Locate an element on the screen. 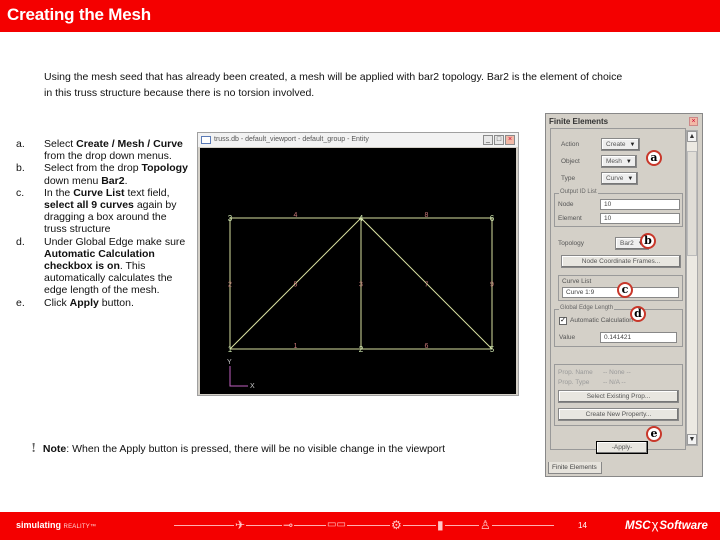 This screenshot has width=720, height=540. car-icon: ⊸ is located at coordinates (288, 525).